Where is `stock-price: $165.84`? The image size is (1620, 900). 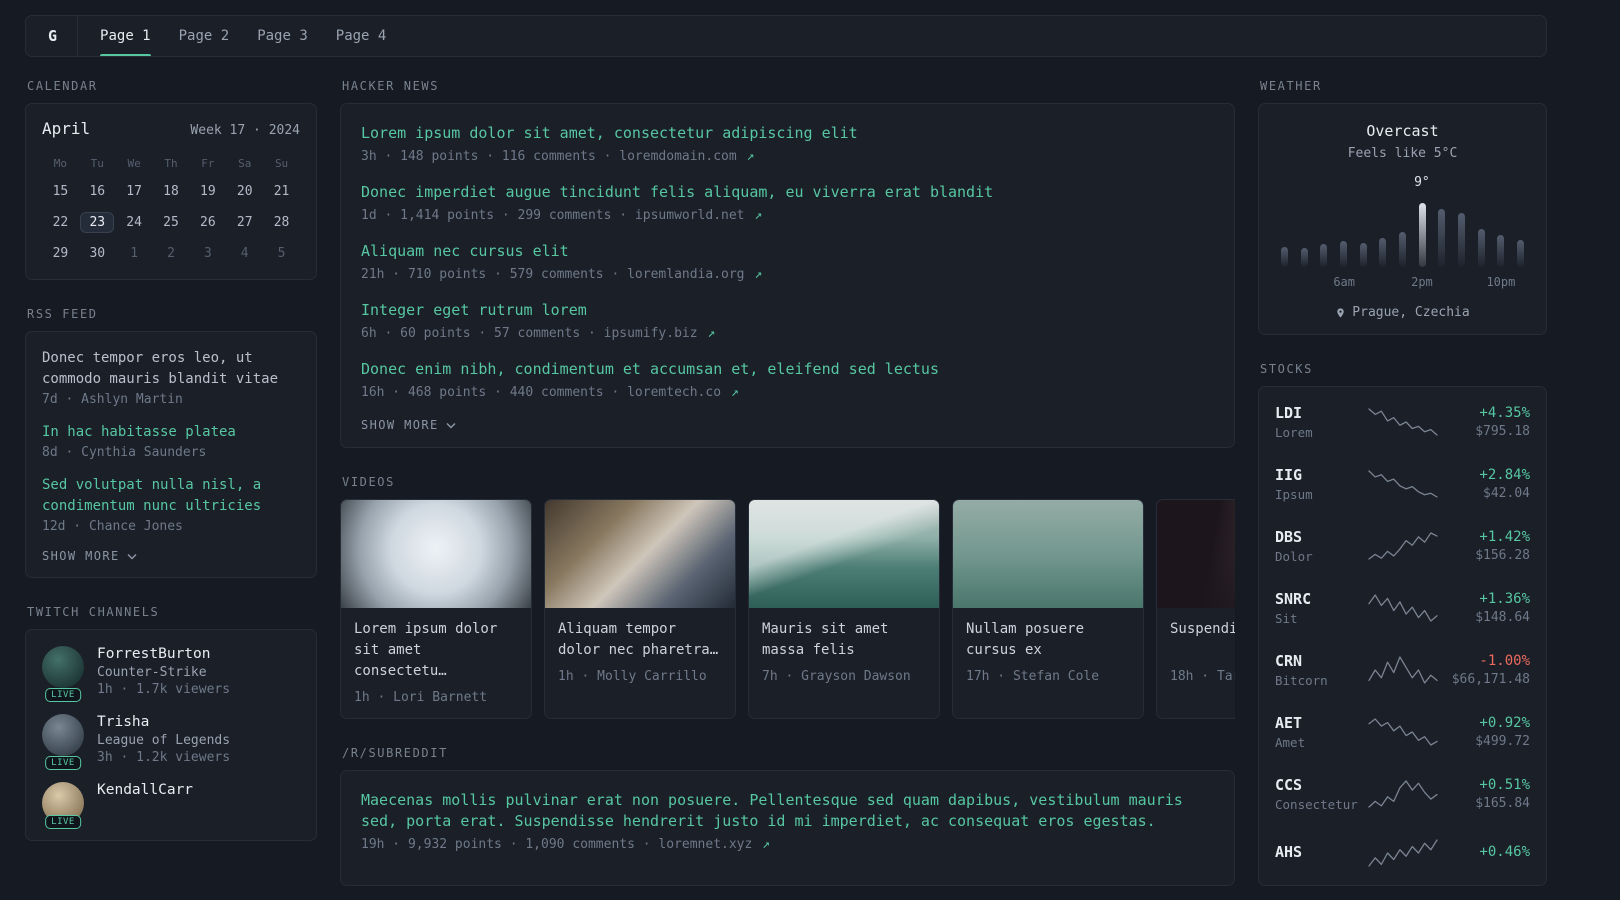
stock-price: $165.84 is located at coordinates (1502, 803).